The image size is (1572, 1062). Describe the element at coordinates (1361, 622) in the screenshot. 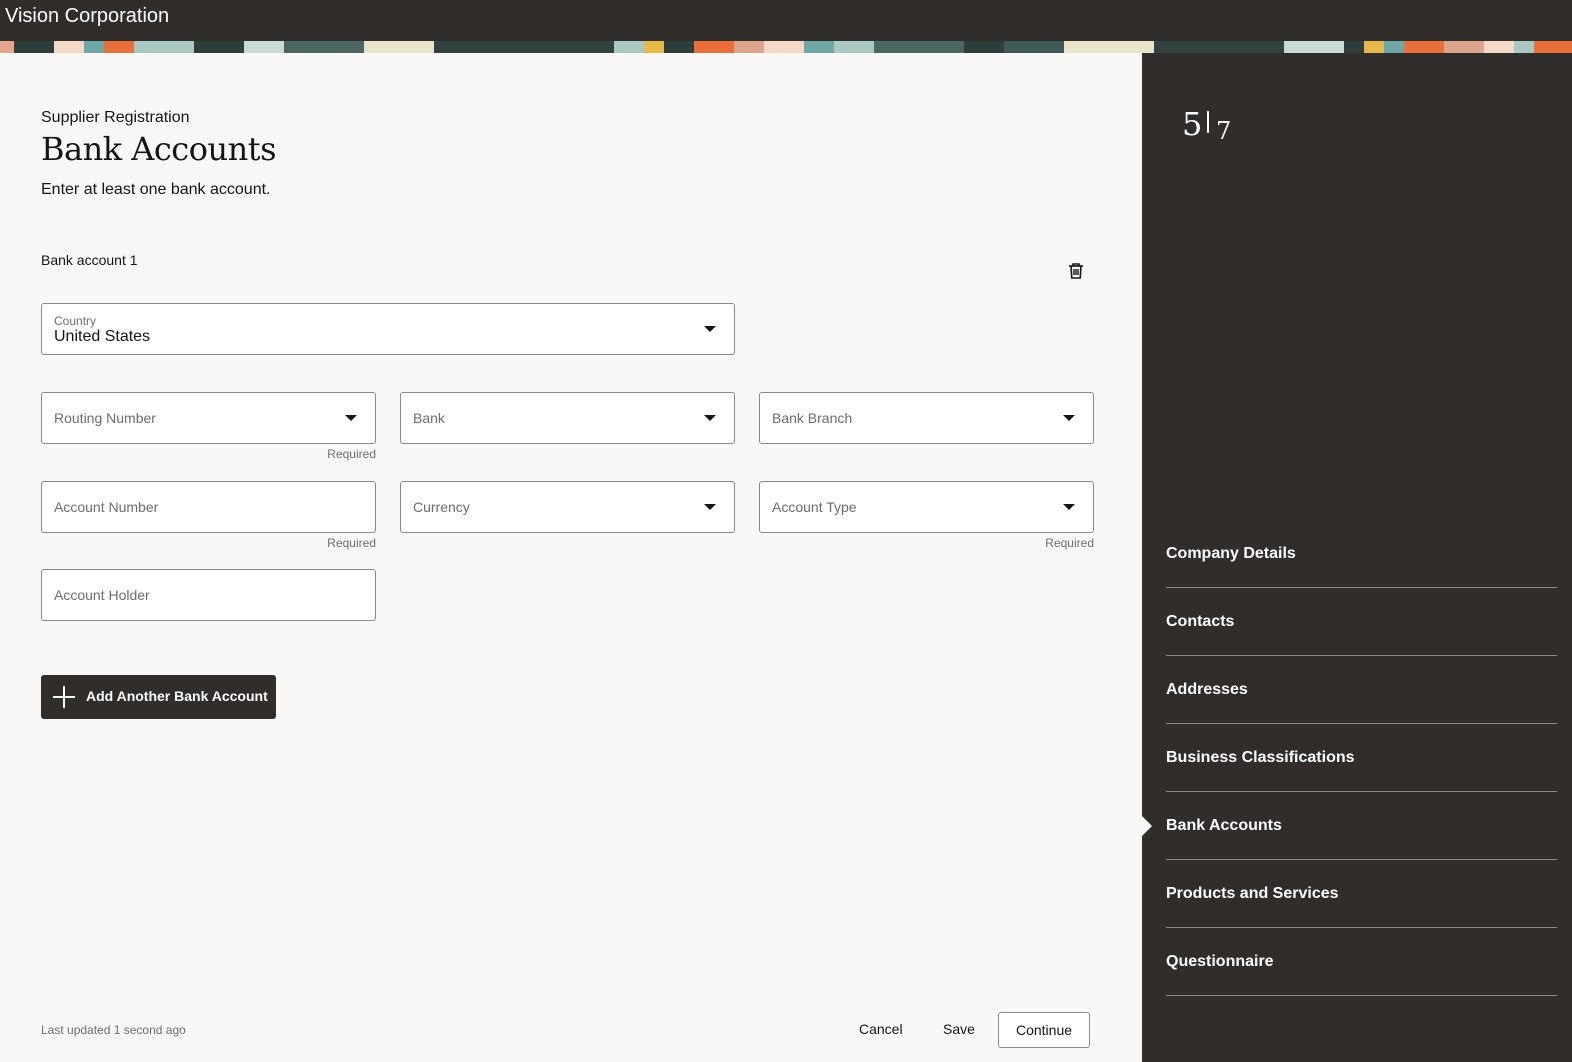

I see `step-contacts: Contacts` at that location.